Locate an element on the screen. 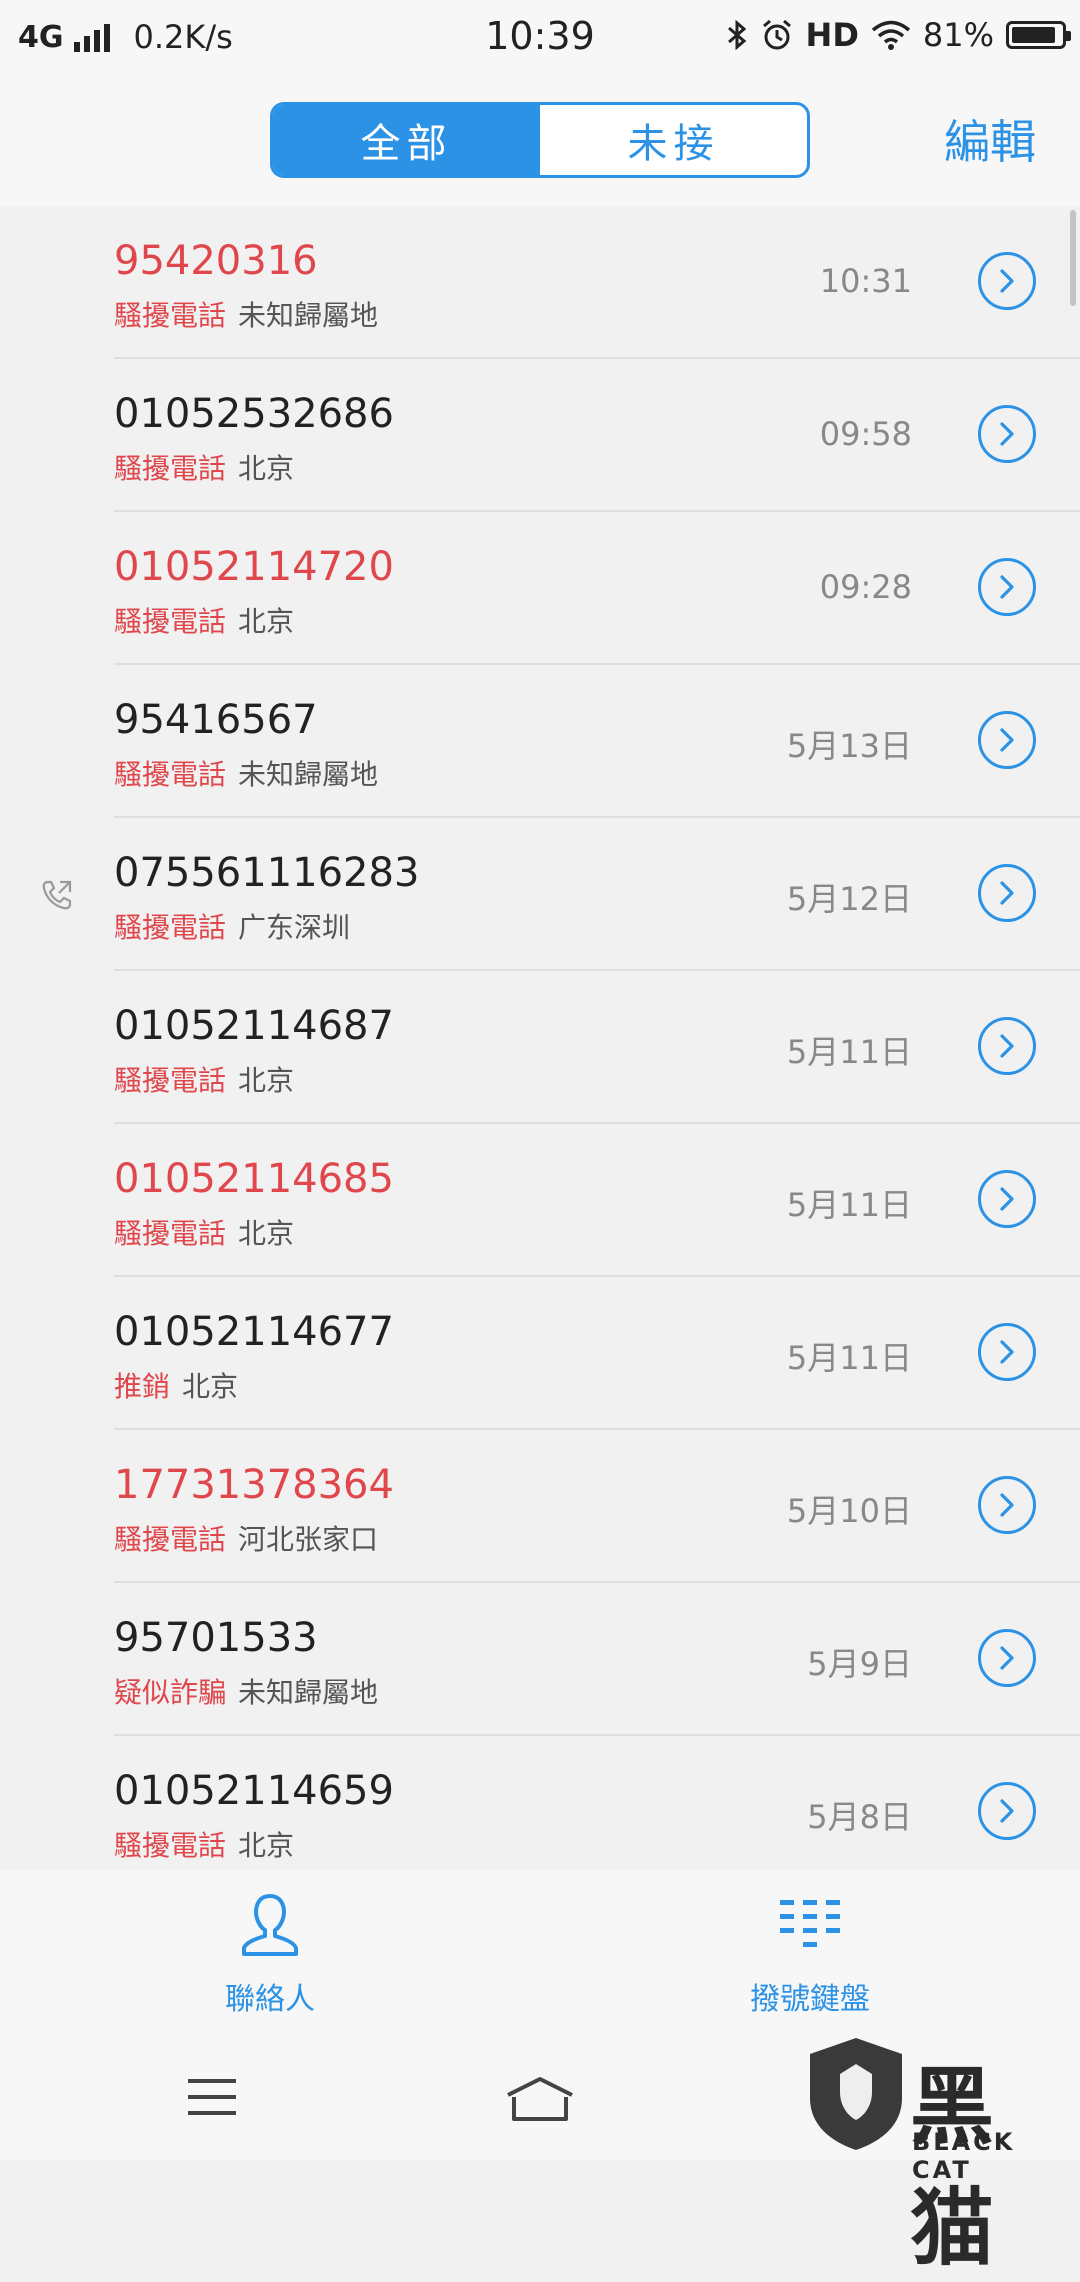 The width and height of the screenshot is (1080, 2282). dialpad-icon is located at coordinates (810, 1923).